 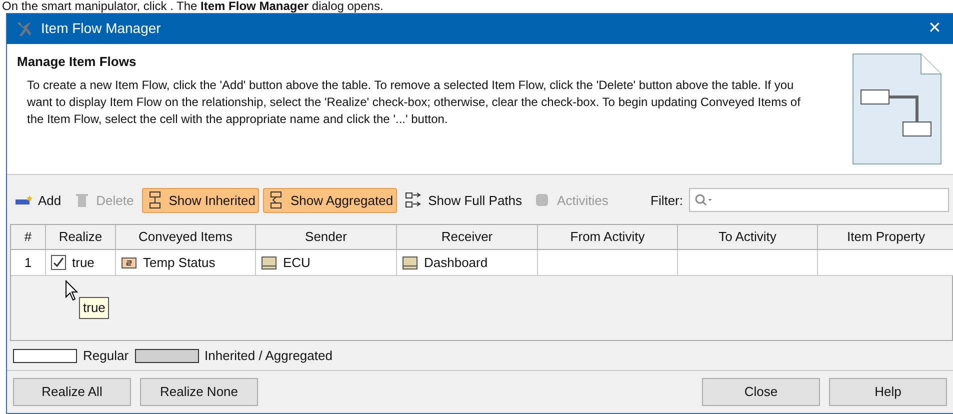 I want to click on window-title: Item Flow Manager, so click(x=101, y=28).